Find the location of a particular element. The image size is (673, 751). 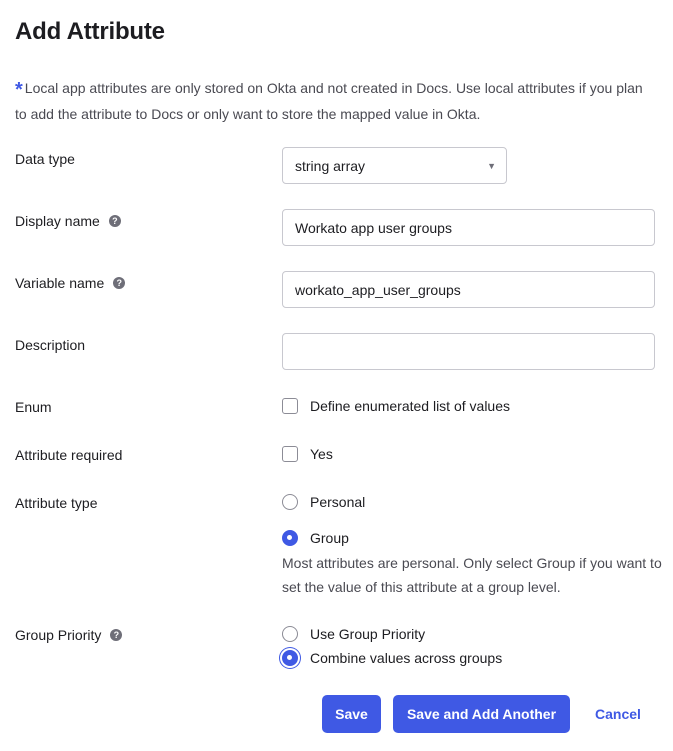

attribute-type-personal-label: Personal is located at coordinates (338, 502).